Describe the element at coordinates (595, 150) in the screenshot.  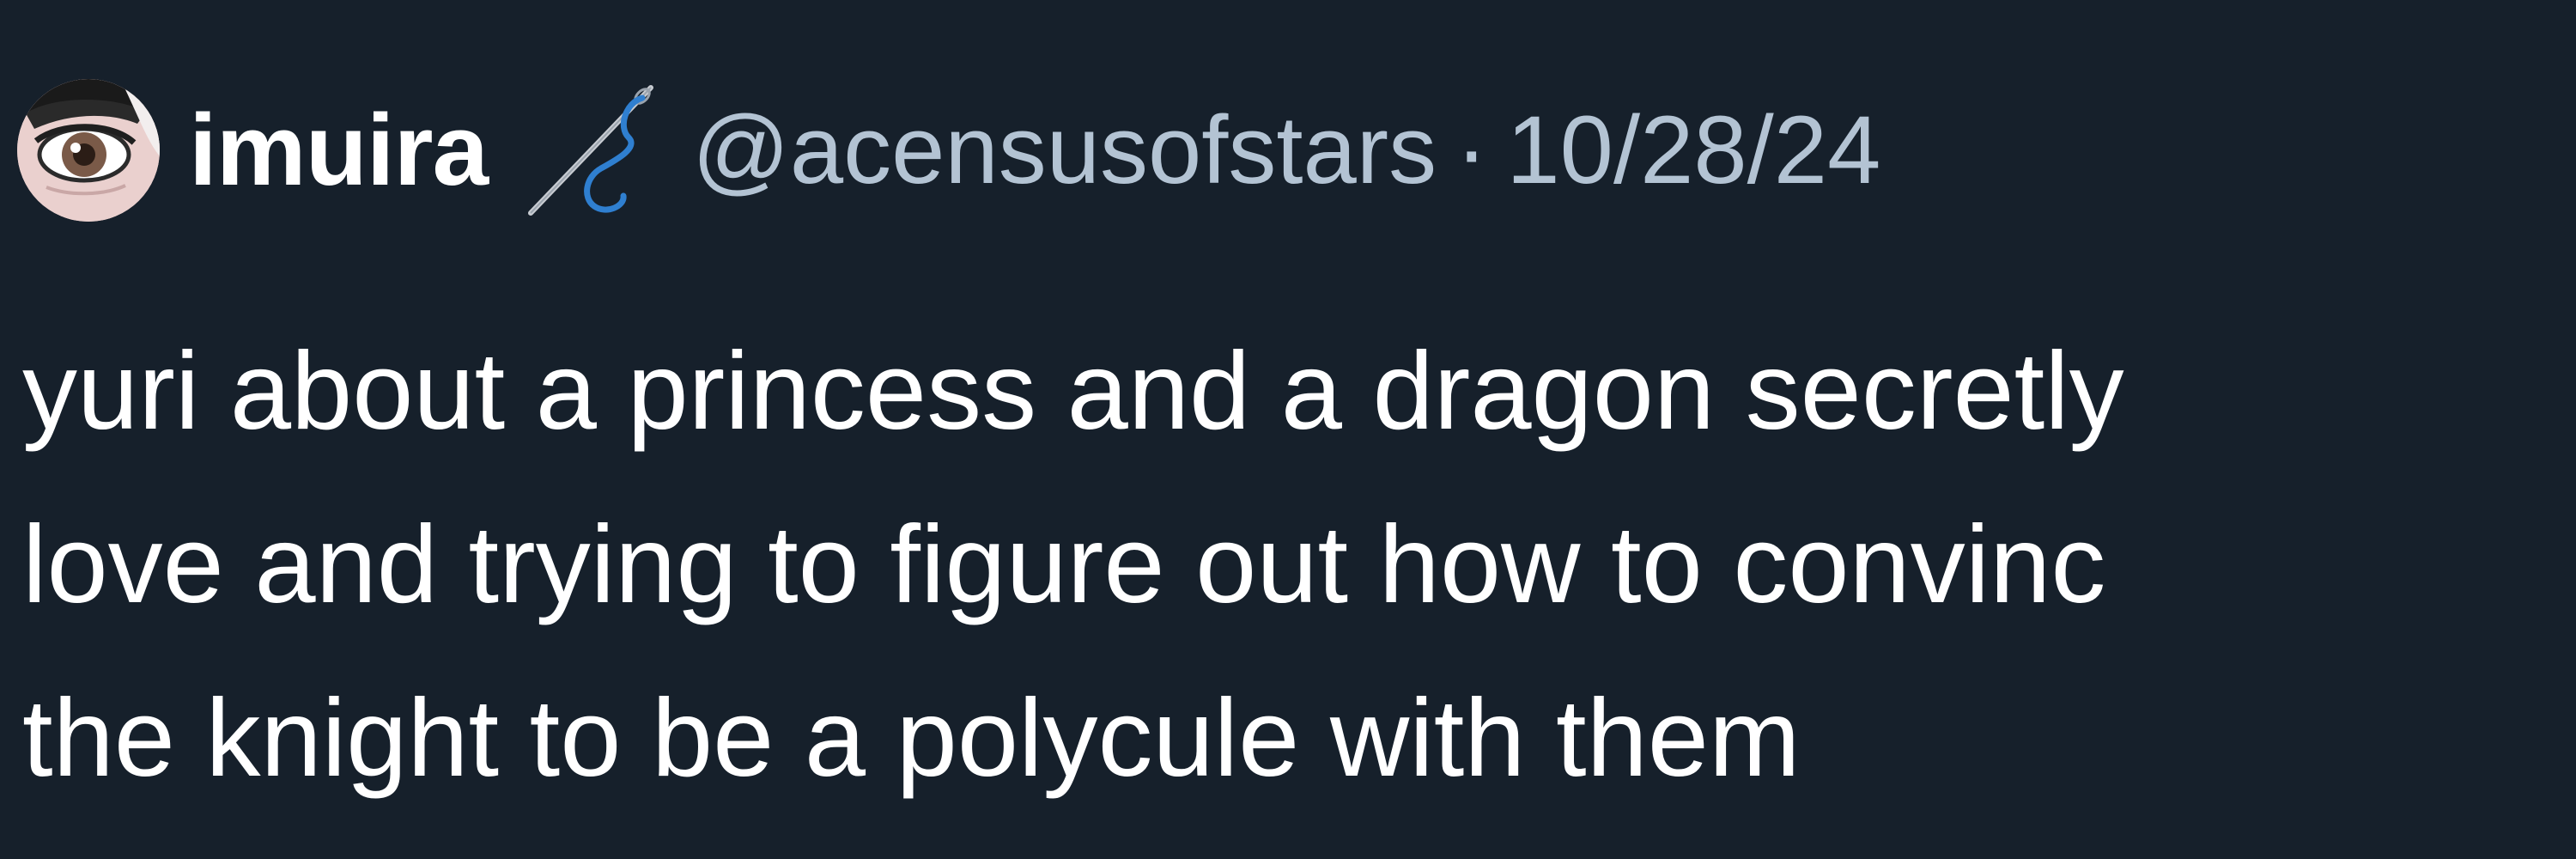
I see `needle-and-thread-icon` at that location.